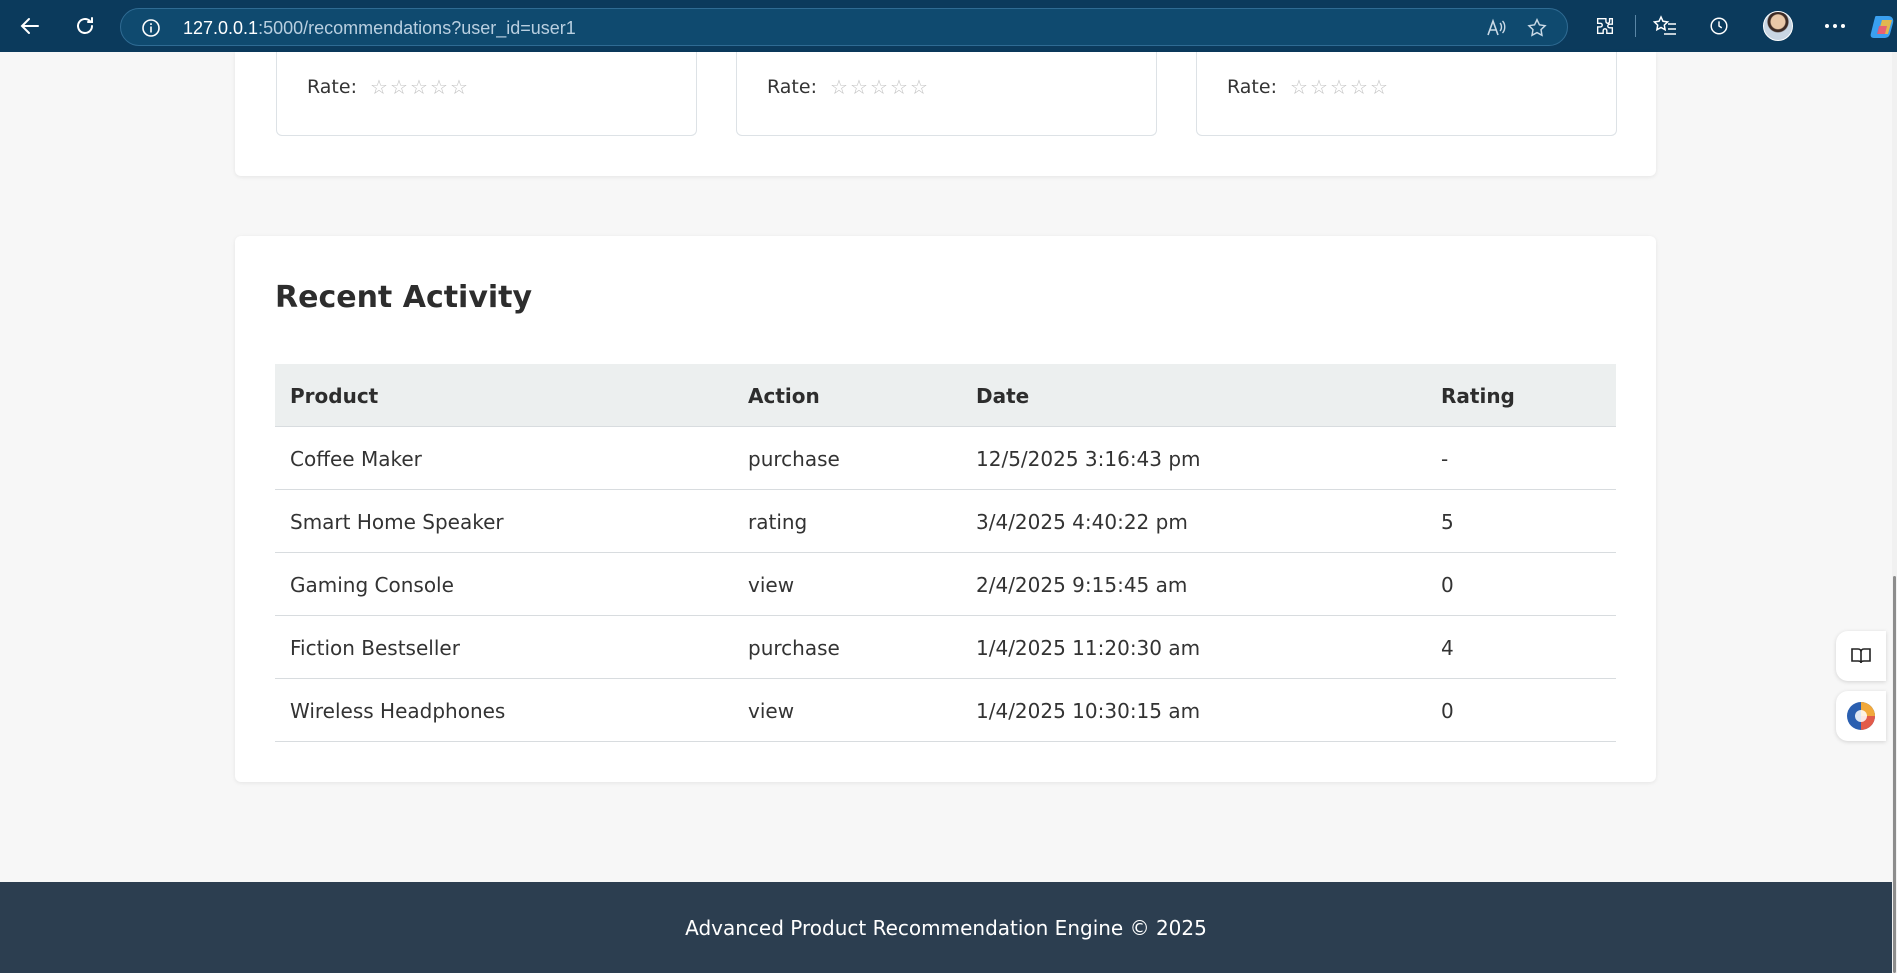 The height and width of the screenshot is (973, 1897). I want to click on table-header: Product Action Date Rating, so click(945, 395).